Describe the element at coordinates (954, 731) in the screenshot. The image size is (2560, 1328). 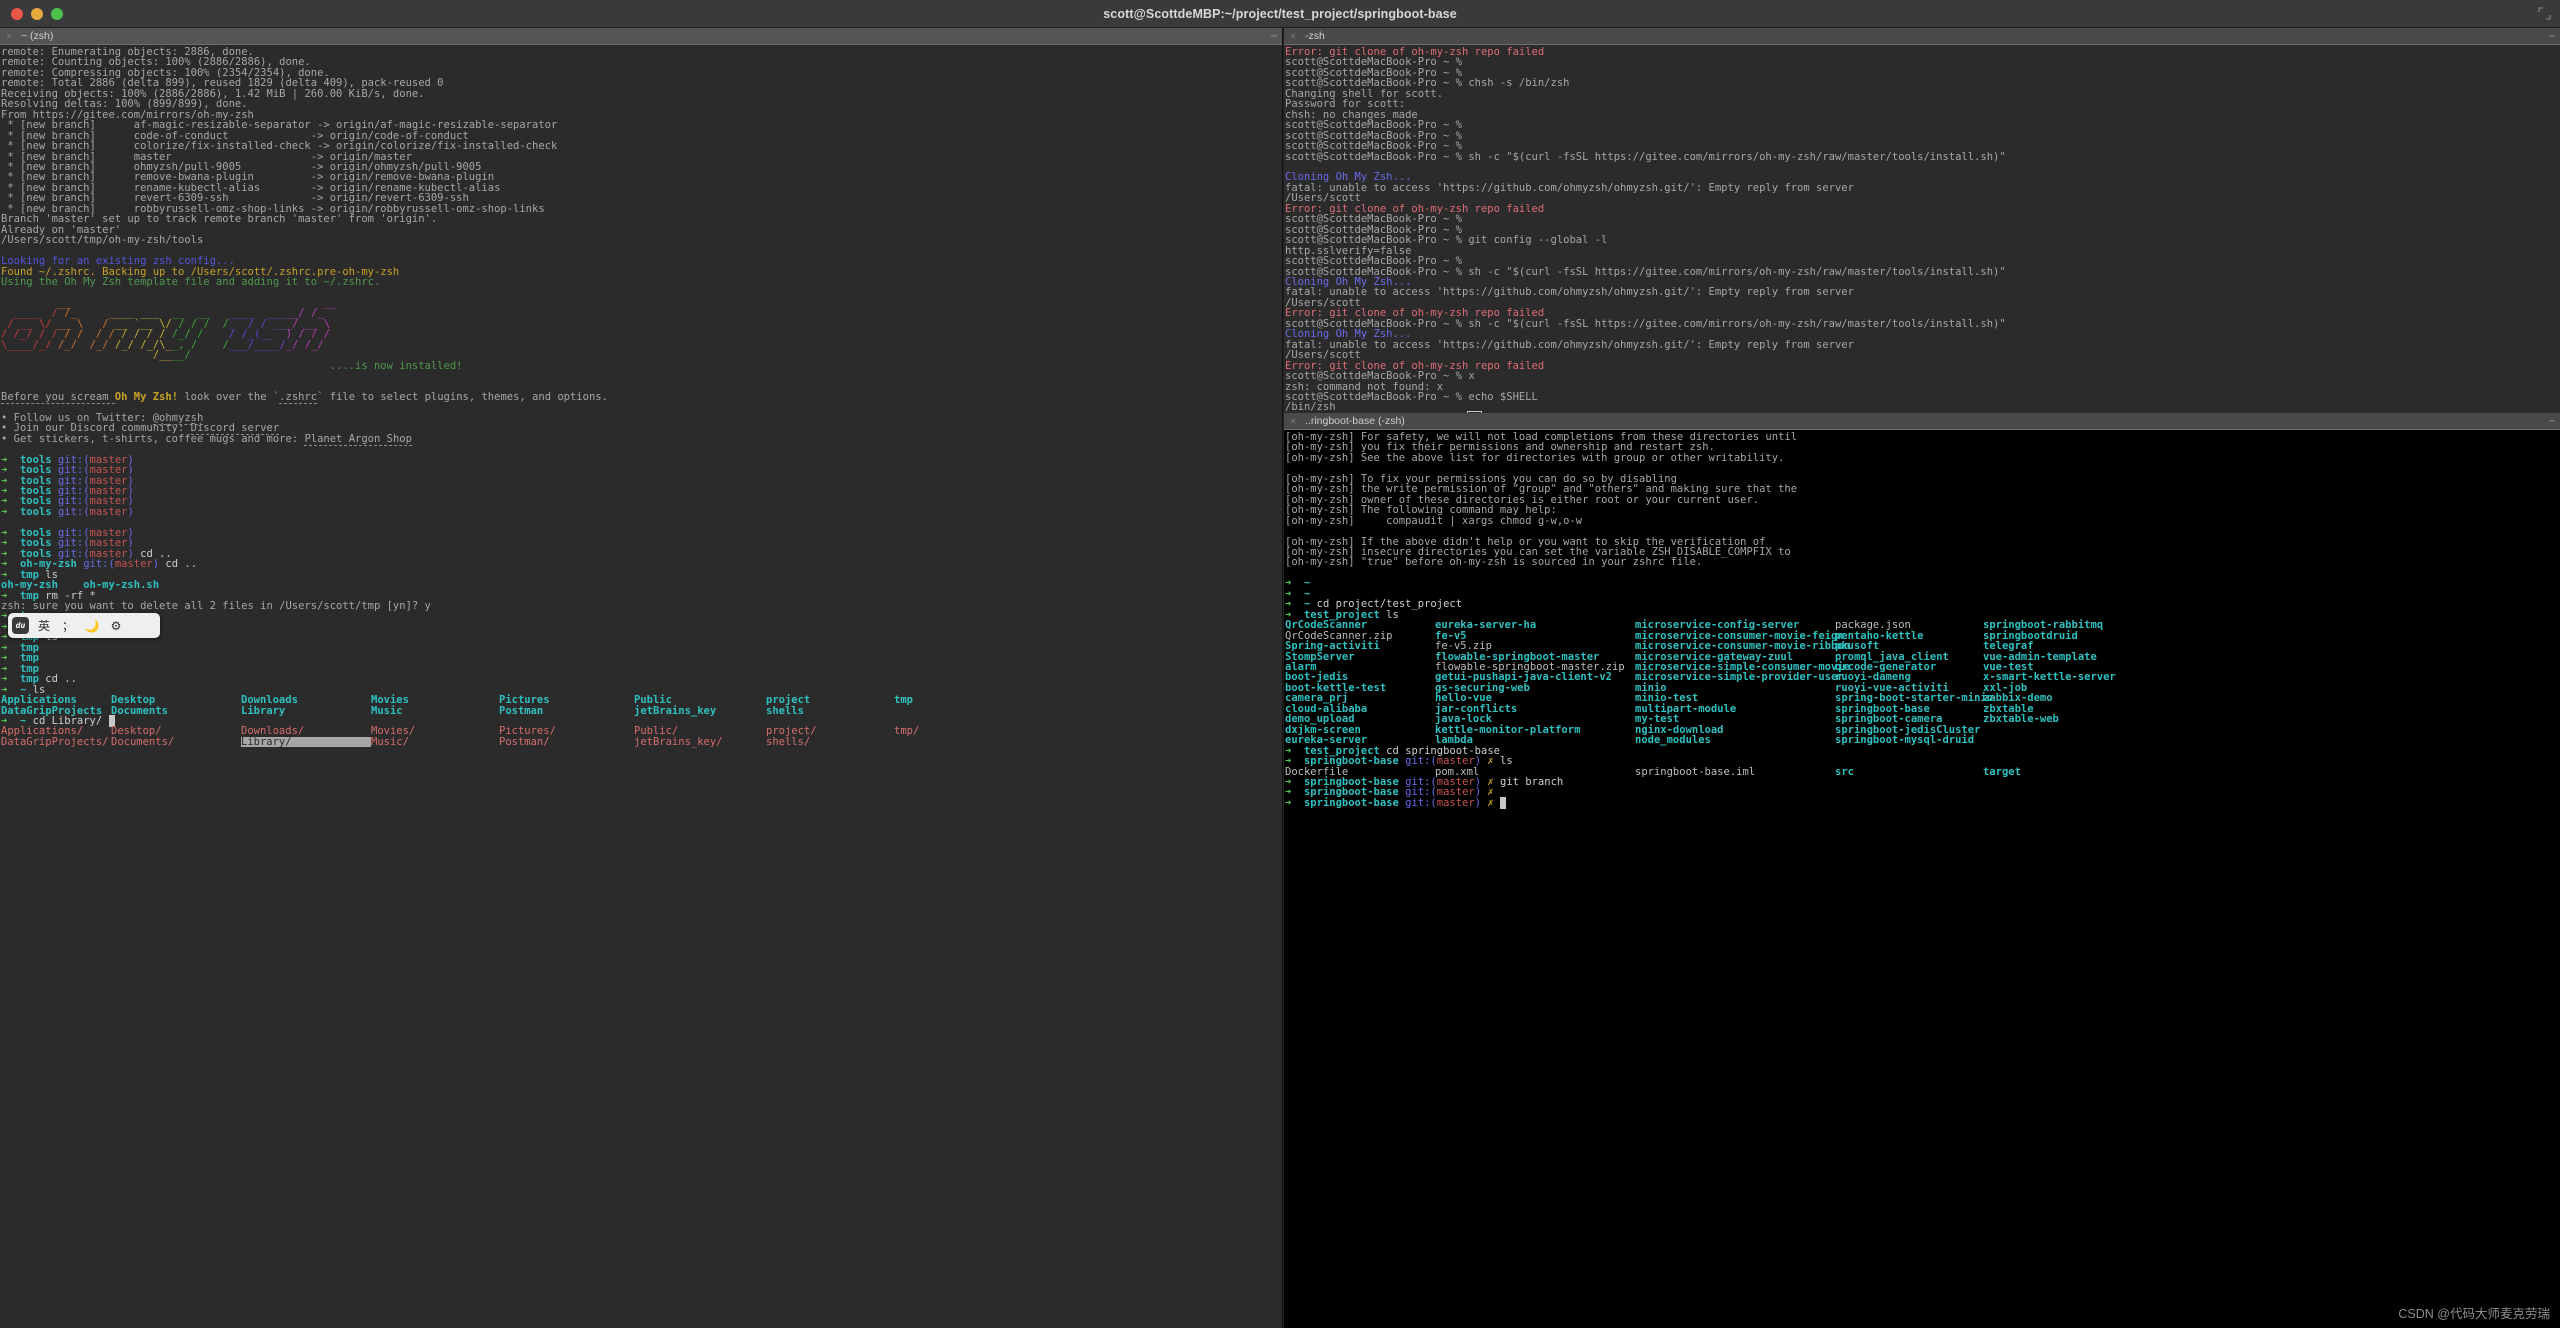
I see `completion-item: tmp/` at that location.